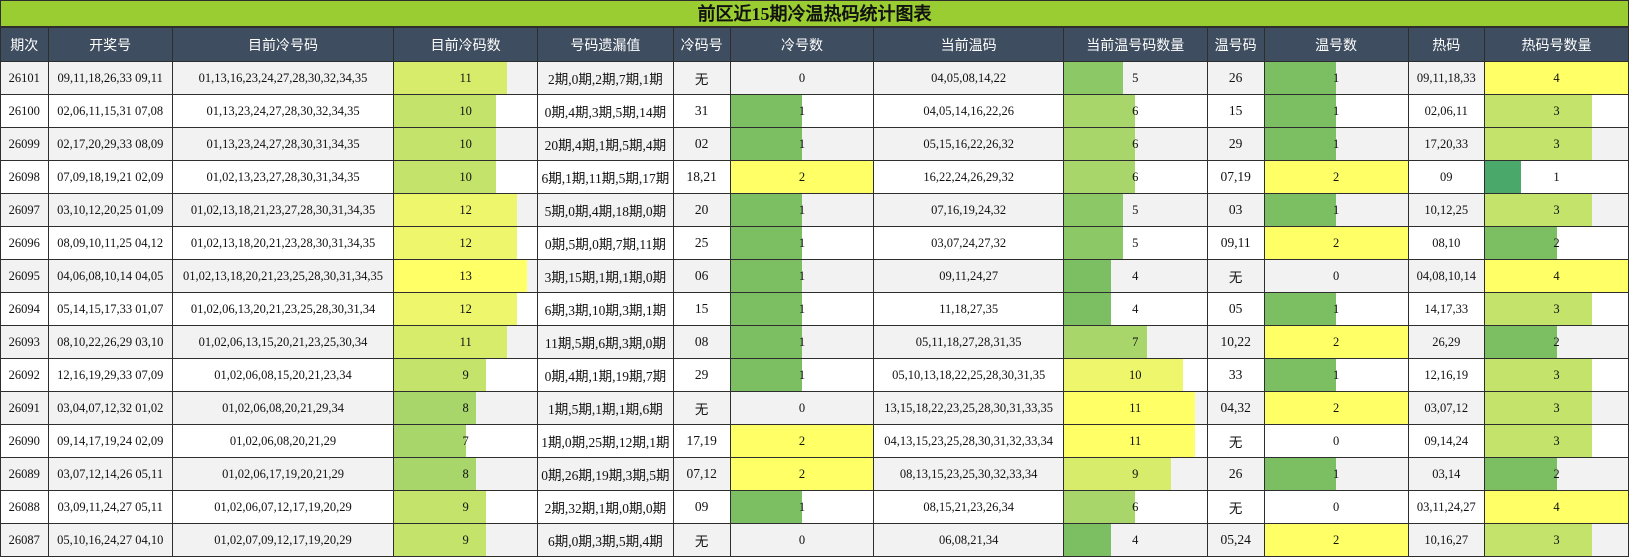 The image size is (1630, 559). I want to click on period-cell: 26092, so click(24, 375).